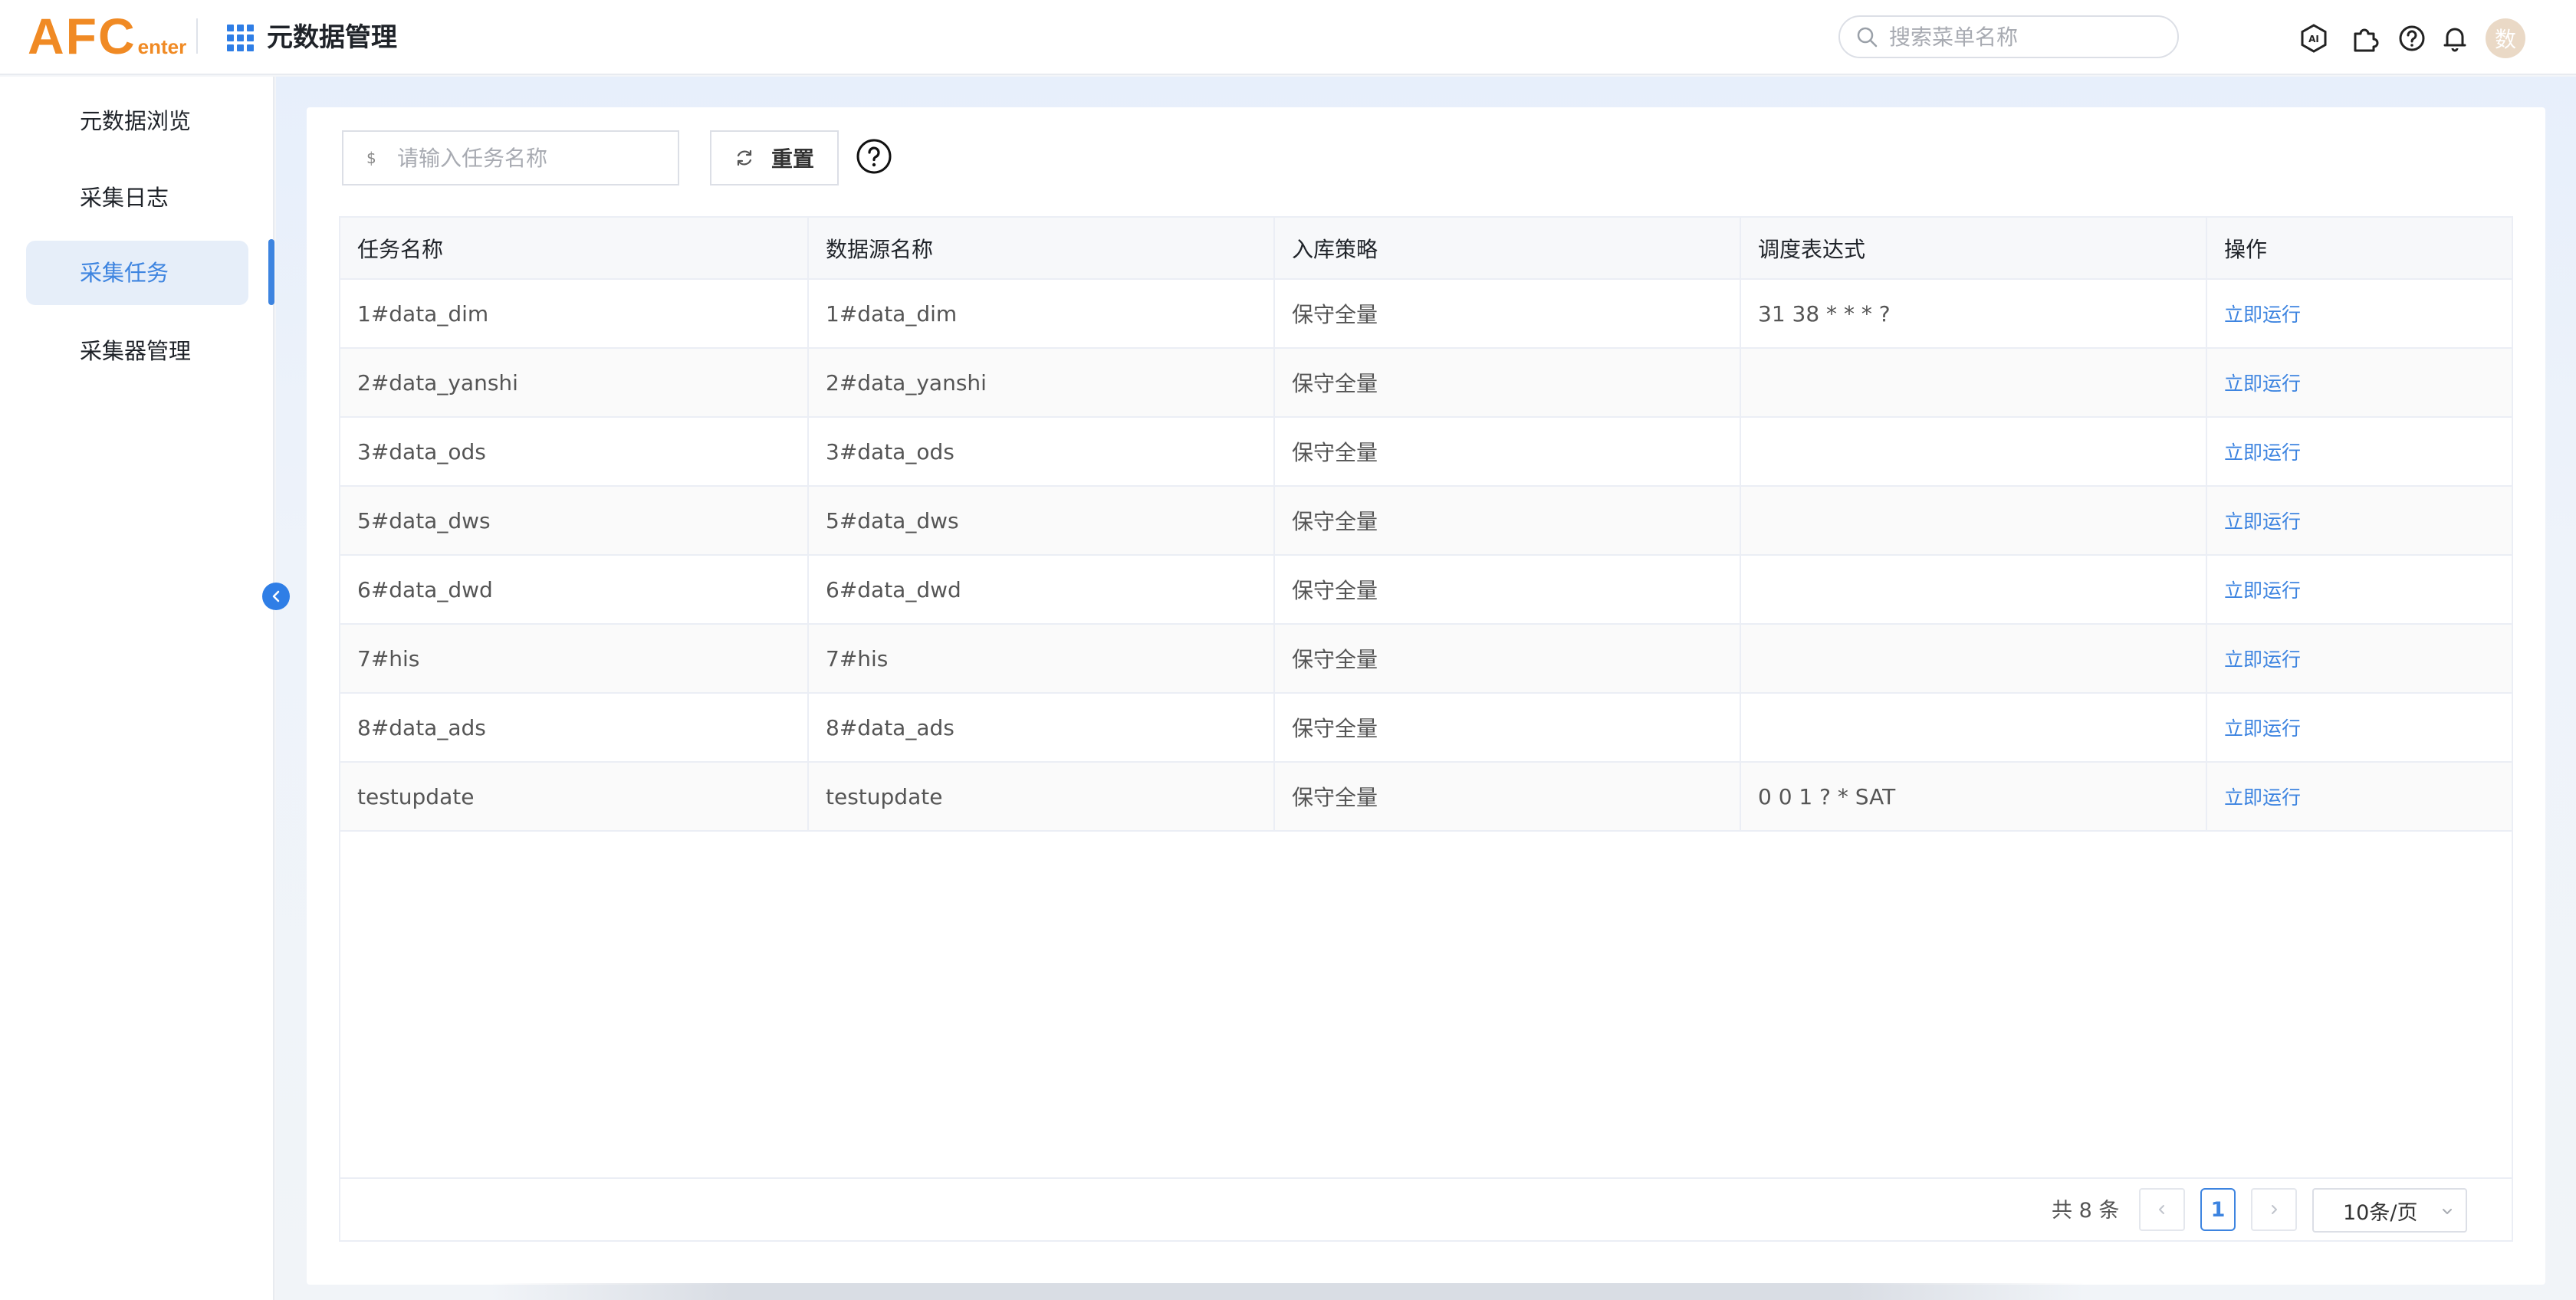 The height and width of the screenshot is (1300, 2576). I want to click on task-name-filter: $, so click(511, 157).